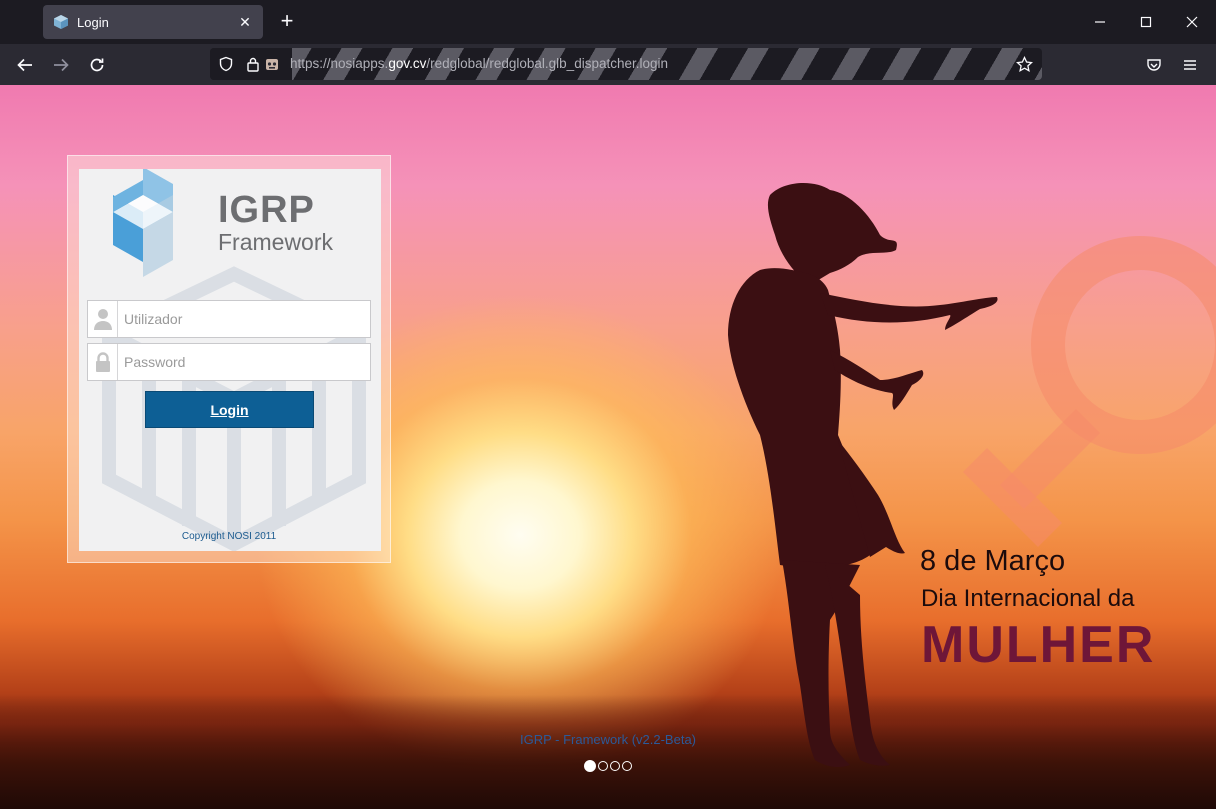 The height and width of the screenshot is (809, 1216). What do you see at coordinates (153, 22) in the screenshot?
I see `tab-login: Login ✕` at bounding box center [153, 22].